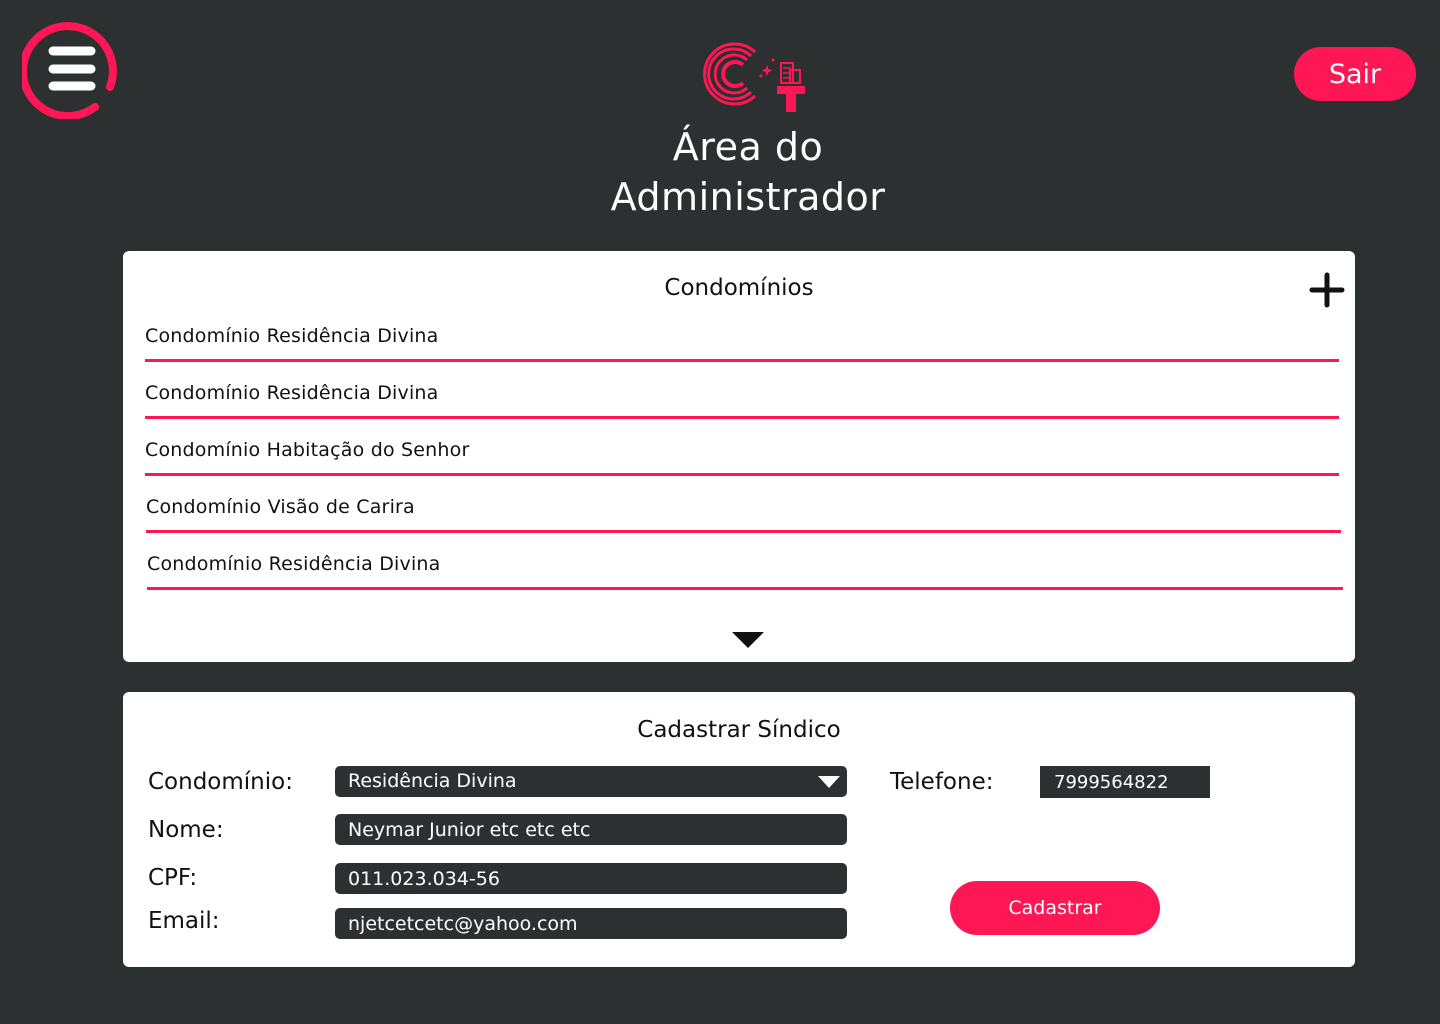 This screenshot has height=1024, width=1440. What do you see at coordinates (591, 829) in the screenshot?
I see `nome-field` at bounding box center [591, 829].